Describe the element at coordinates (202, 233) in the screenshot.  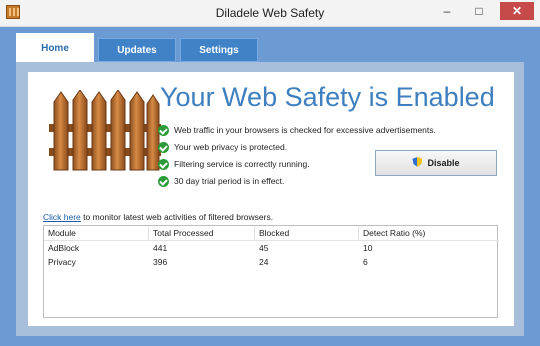
I see `header-total-processed: Total Processed` at that location.